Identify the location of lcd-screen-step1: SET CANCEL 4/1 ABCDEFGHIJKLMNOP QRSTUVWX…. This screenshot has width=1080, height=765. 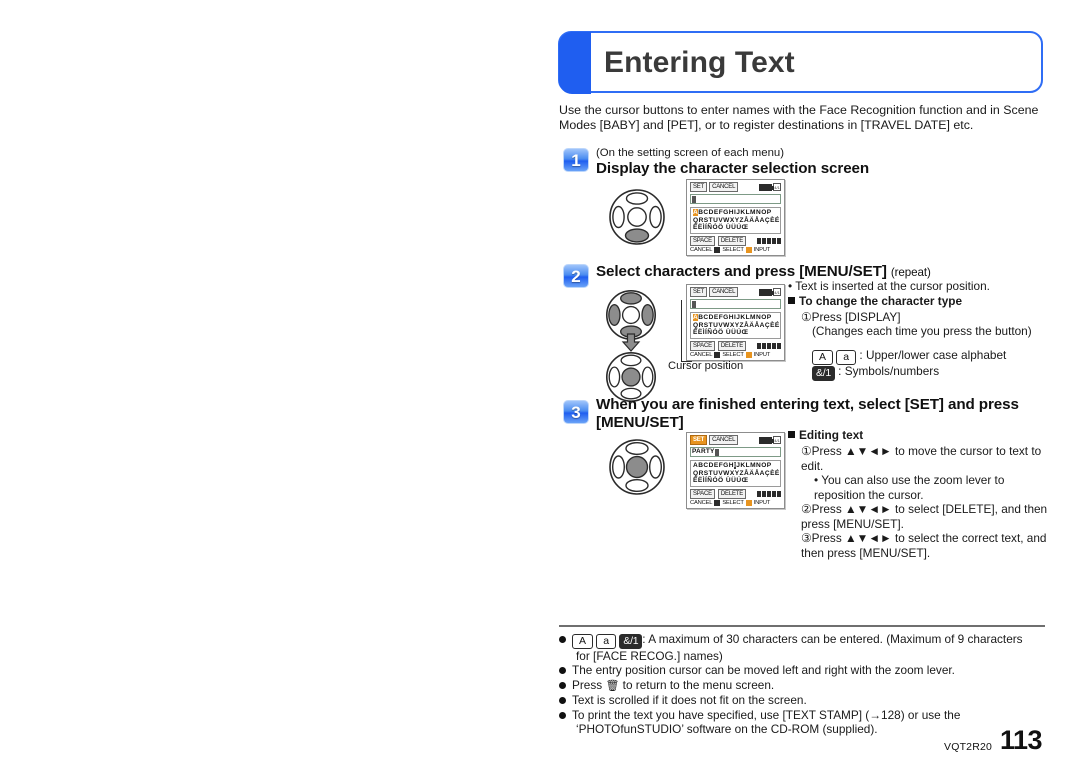
(735, 217).